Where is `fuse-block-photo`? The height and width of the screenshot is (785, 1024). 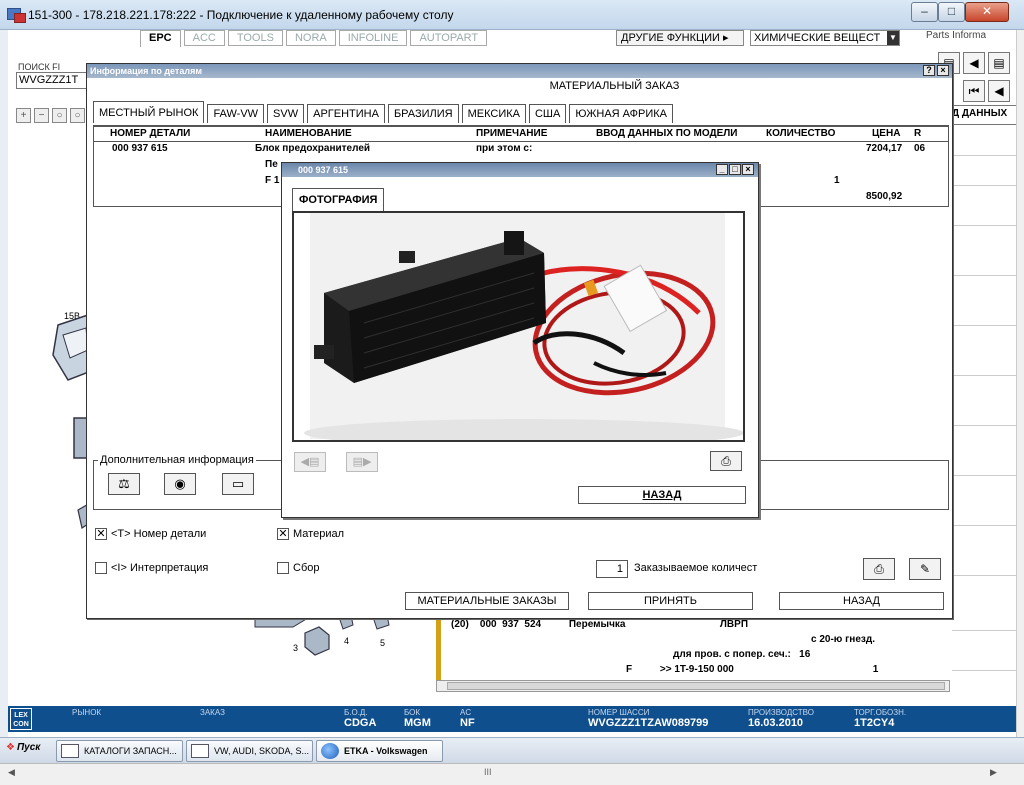 fuse-block-photo is located at coordinates (524, 330).